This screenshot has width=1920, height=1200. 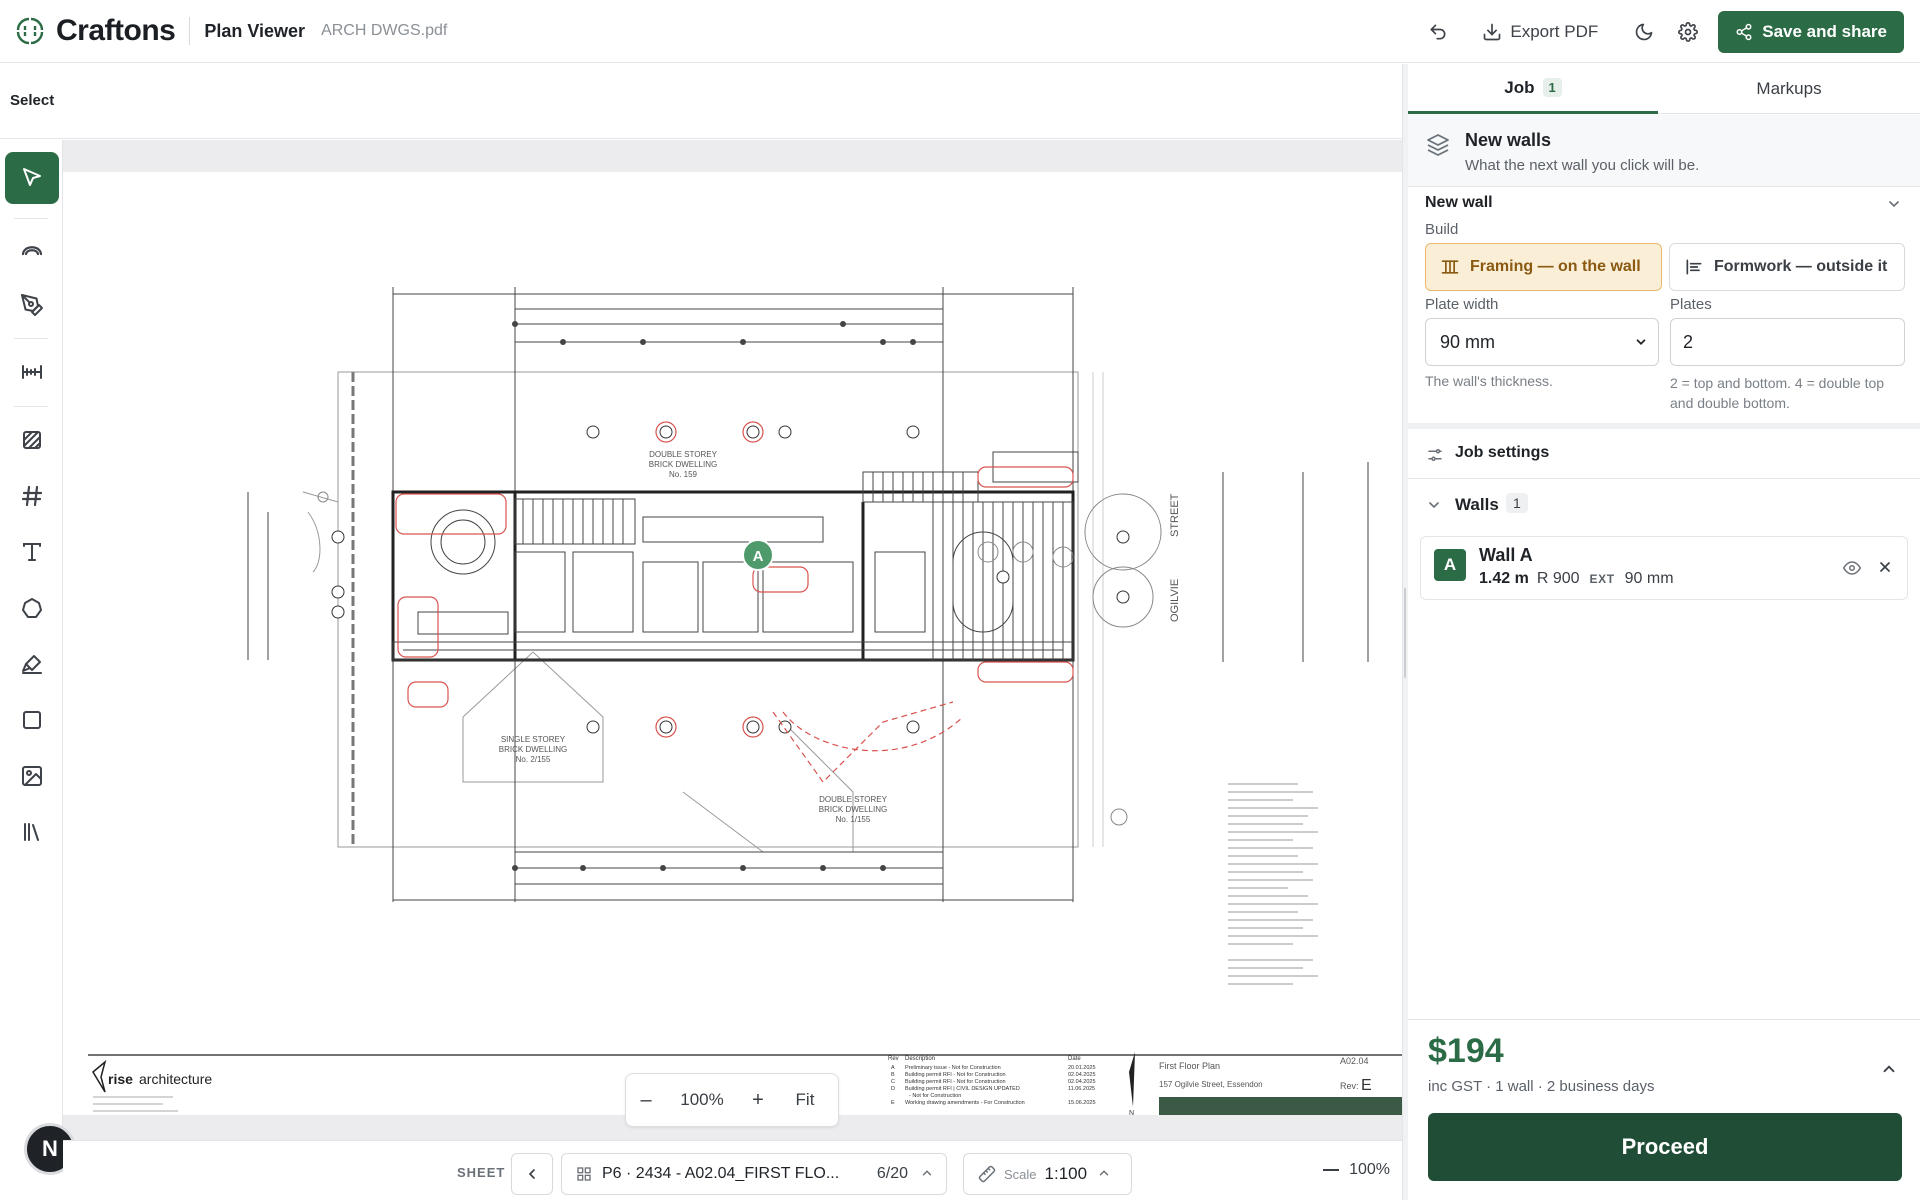 I want to click on image-icon, so click(x=32, y=776).